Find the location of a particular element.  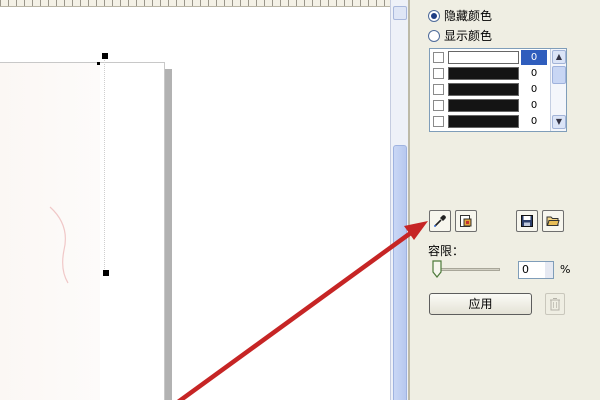

radio-hide-colors: 隐藏颜色 is located at coordinates (460, 15).